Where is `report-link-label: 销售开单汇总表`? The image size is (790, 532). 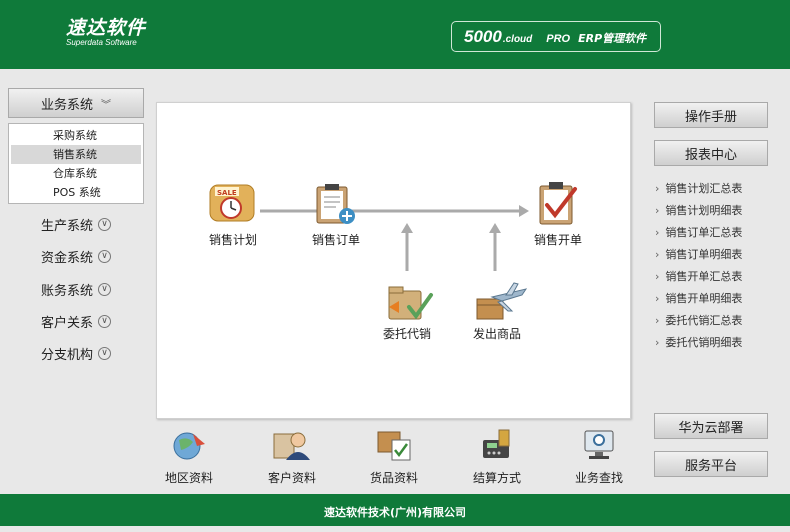 report-link-label: 销售开单汇总表 is located at coordinates (704, 276).